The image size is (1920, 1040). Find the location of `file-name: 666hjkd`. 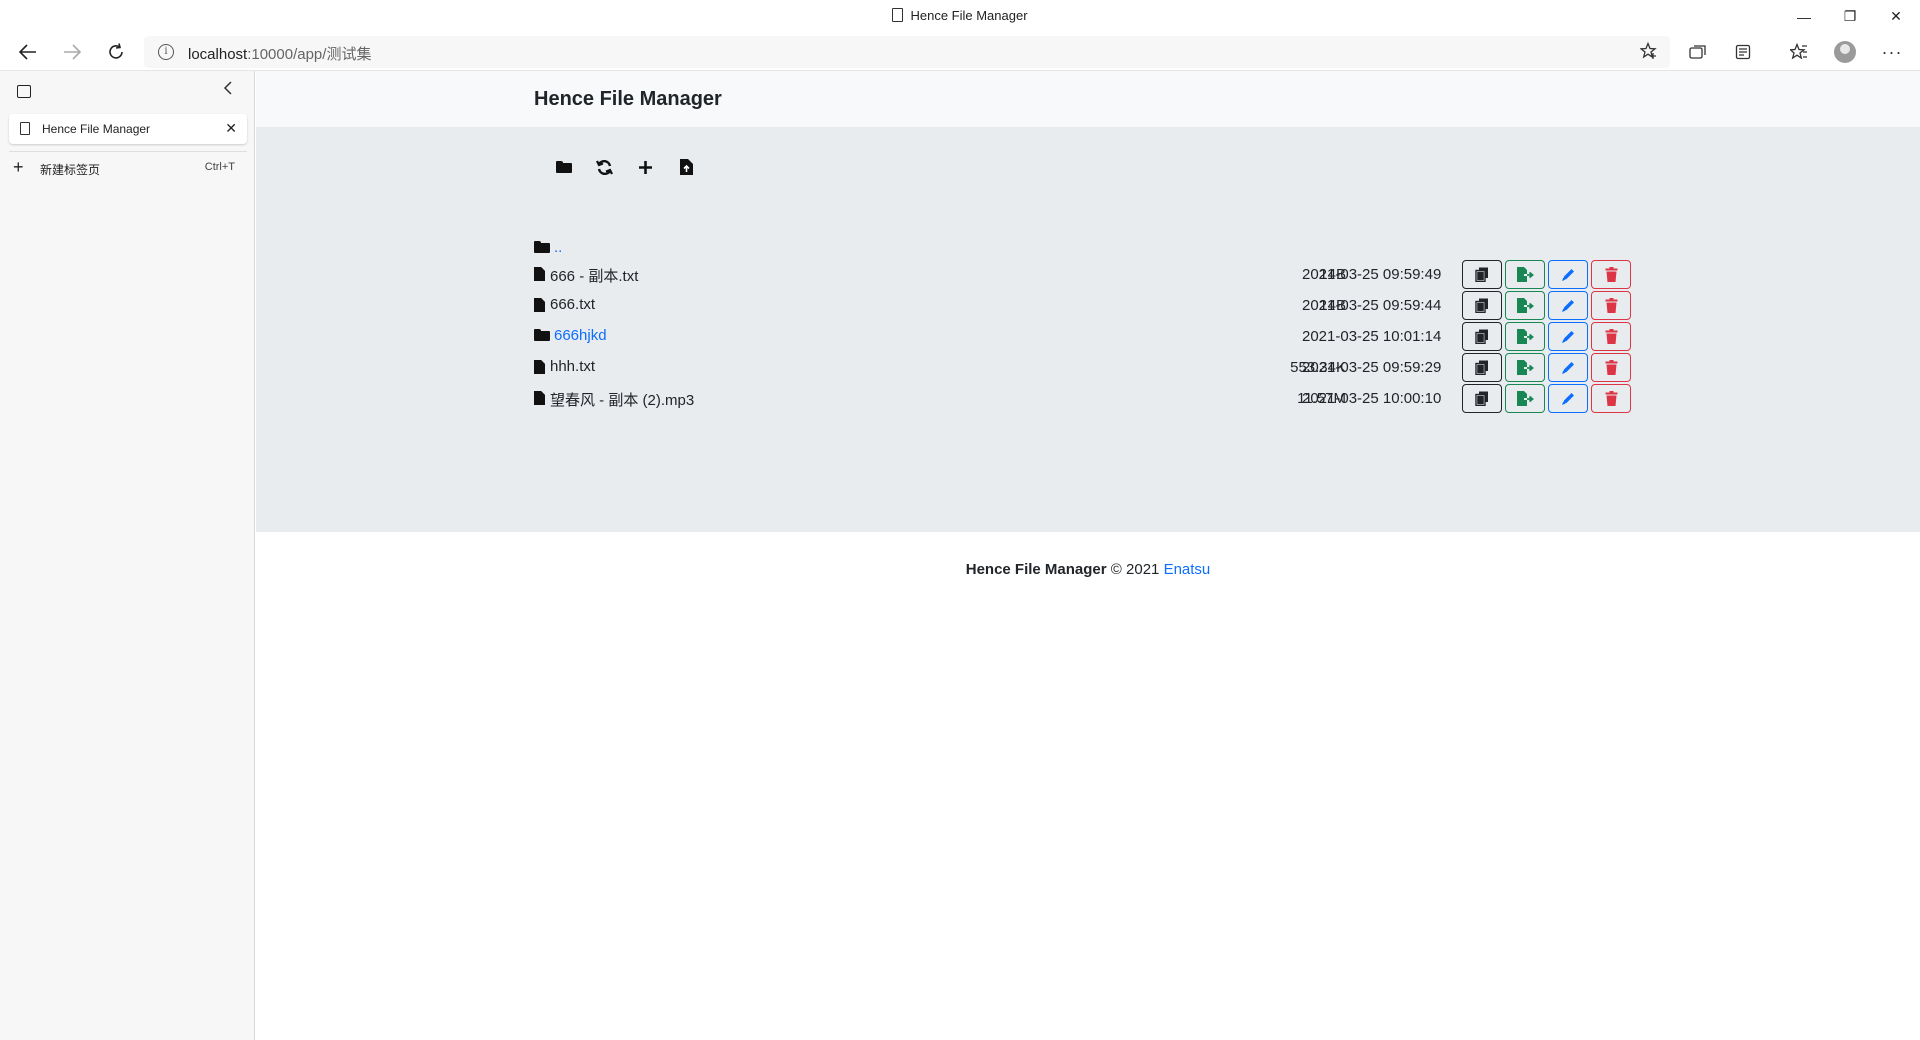

file-name: 666hjkd is located at coordinates (580, 335).